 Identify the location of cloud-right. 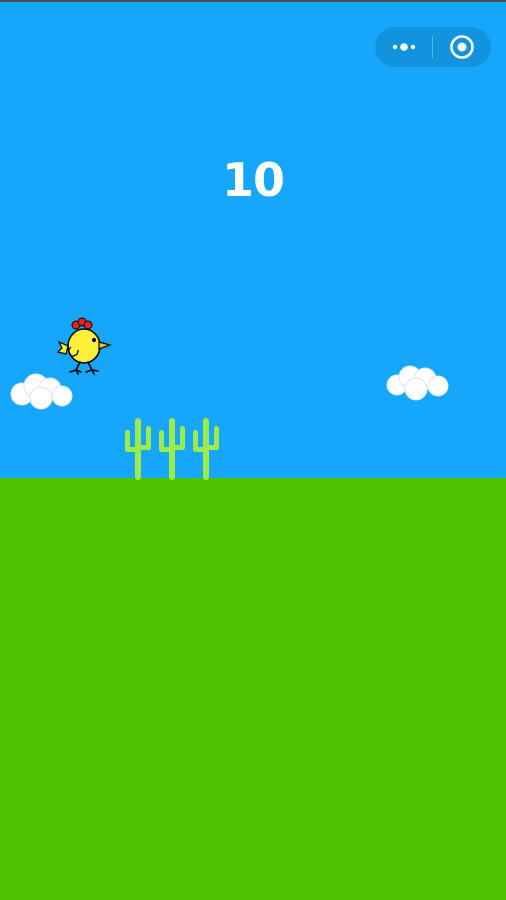
(417, 383).